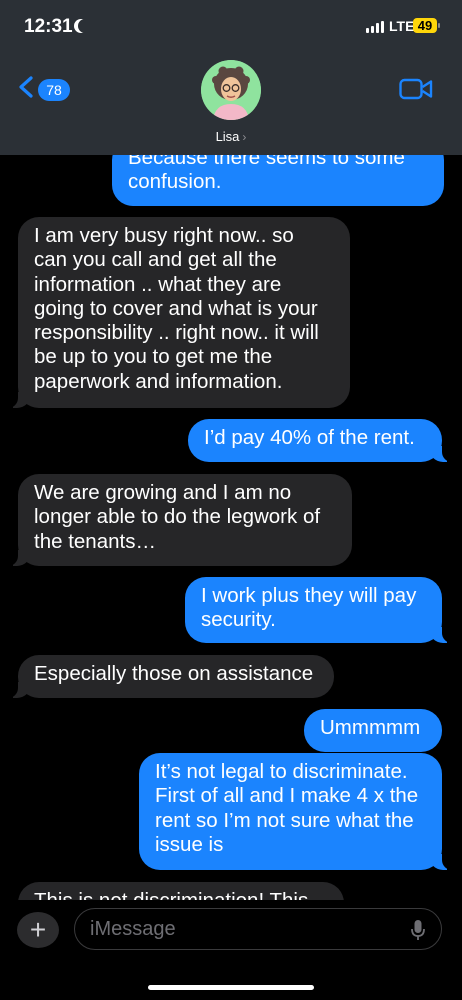  I want to click on battery-cap, so click(439, 25).